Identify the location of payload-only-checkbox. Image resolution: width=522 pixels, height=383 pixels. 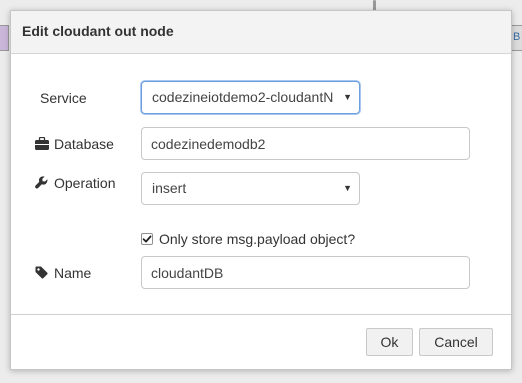
(147, 239).